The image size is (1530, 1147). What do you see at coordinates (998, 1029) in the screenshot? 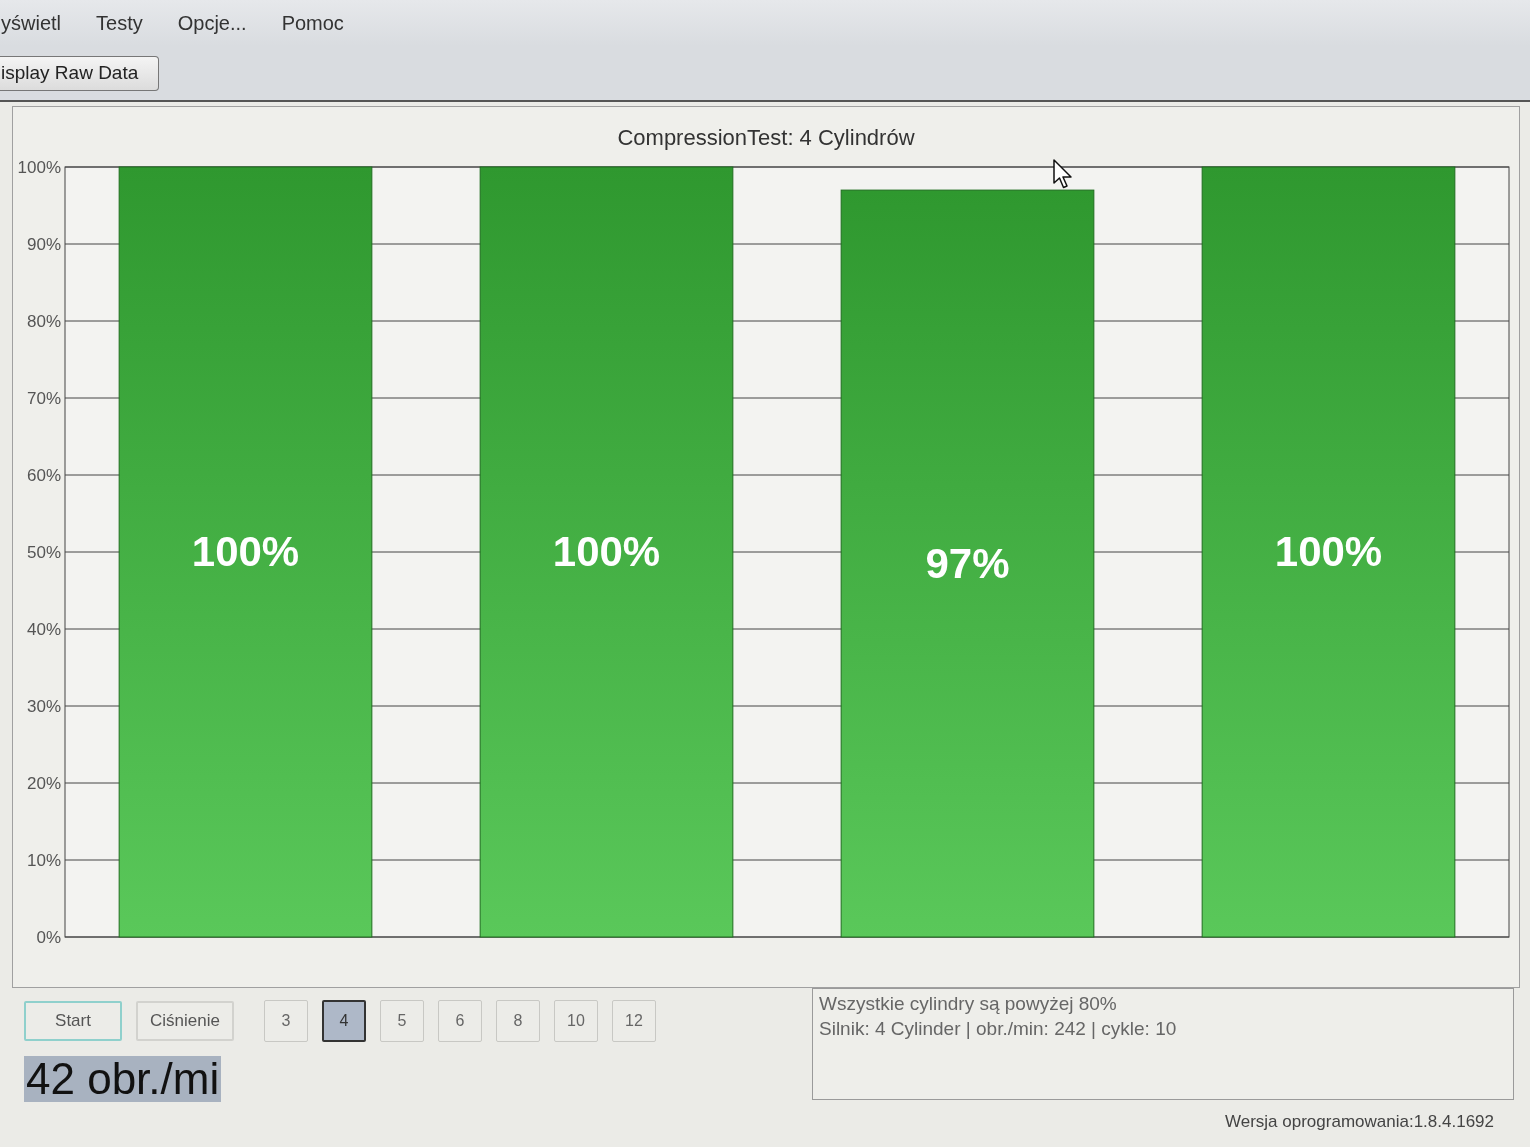
I see `status-line: Silnik: 4 Cylinder | obr./min: 242 | cykle: 10` at bounding box center [998, 1029].